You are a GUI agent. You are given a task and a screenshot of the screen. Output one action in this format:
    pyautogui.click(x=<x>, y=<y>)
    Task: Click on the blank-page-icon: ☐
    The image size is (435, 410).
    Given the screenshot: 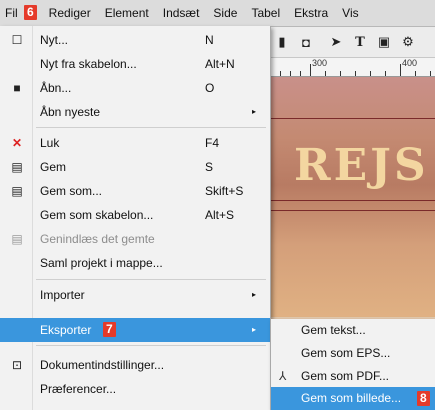 What is the action you would take?
    pyautogui.click(x=17, y=40)
    